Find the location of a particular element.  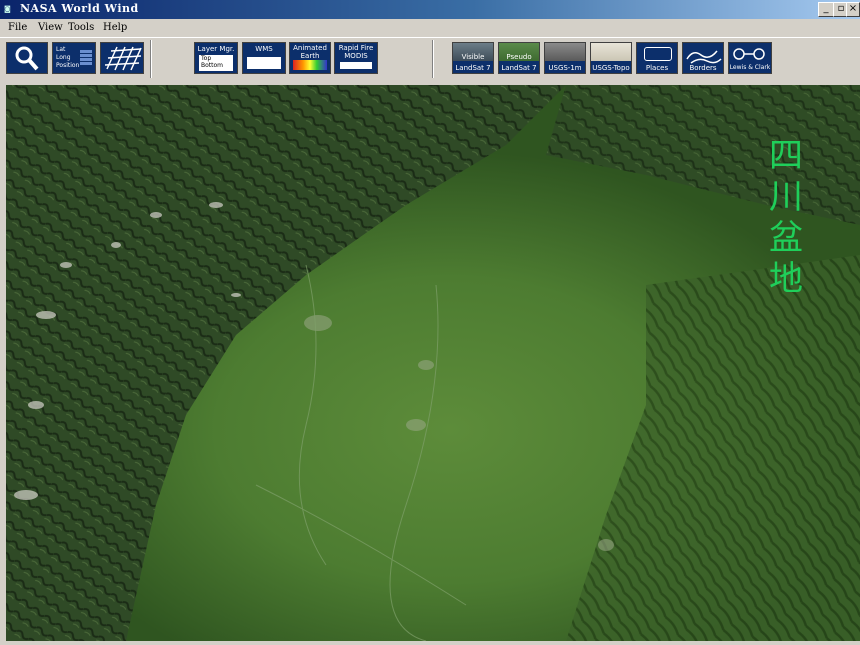

position-label: Position is located at coordinates (68, 65).